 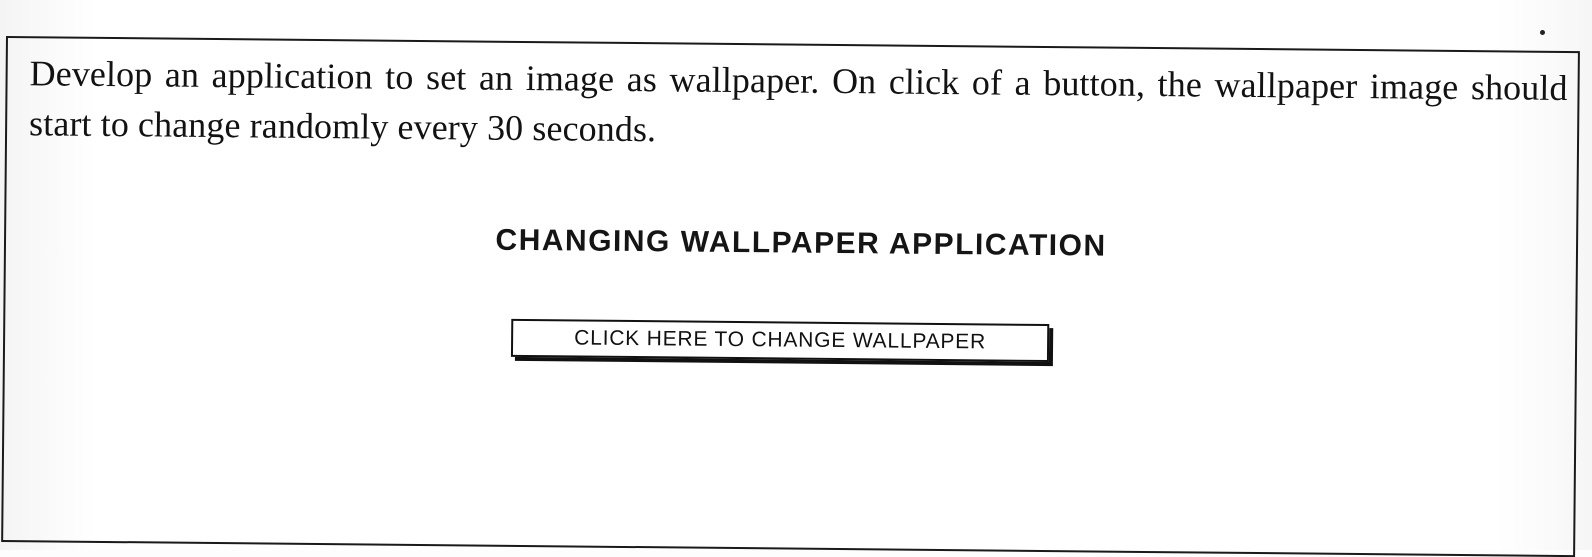 What do you see at coordinates (1542, 32) in the screenshot?
I see `stray-dot` at bounding box center [1542, 32].